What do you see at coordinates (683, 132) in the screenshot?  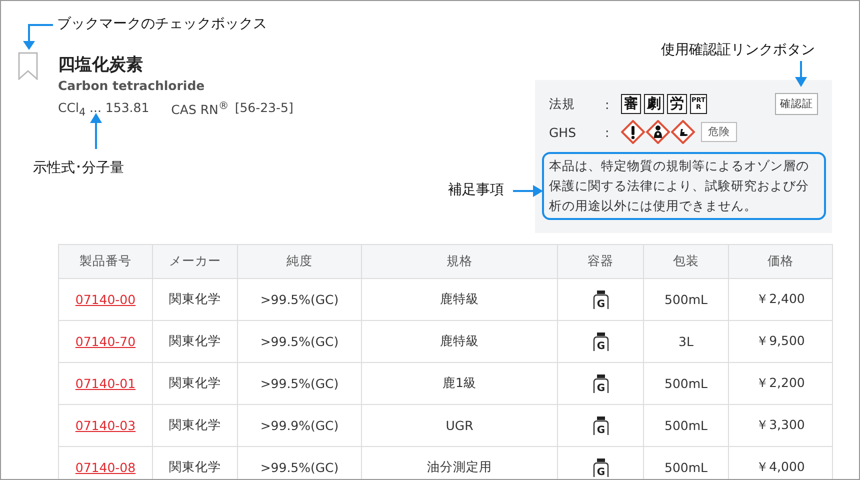 I see `environment-hazard-icon` at bounding box center [683, 132].